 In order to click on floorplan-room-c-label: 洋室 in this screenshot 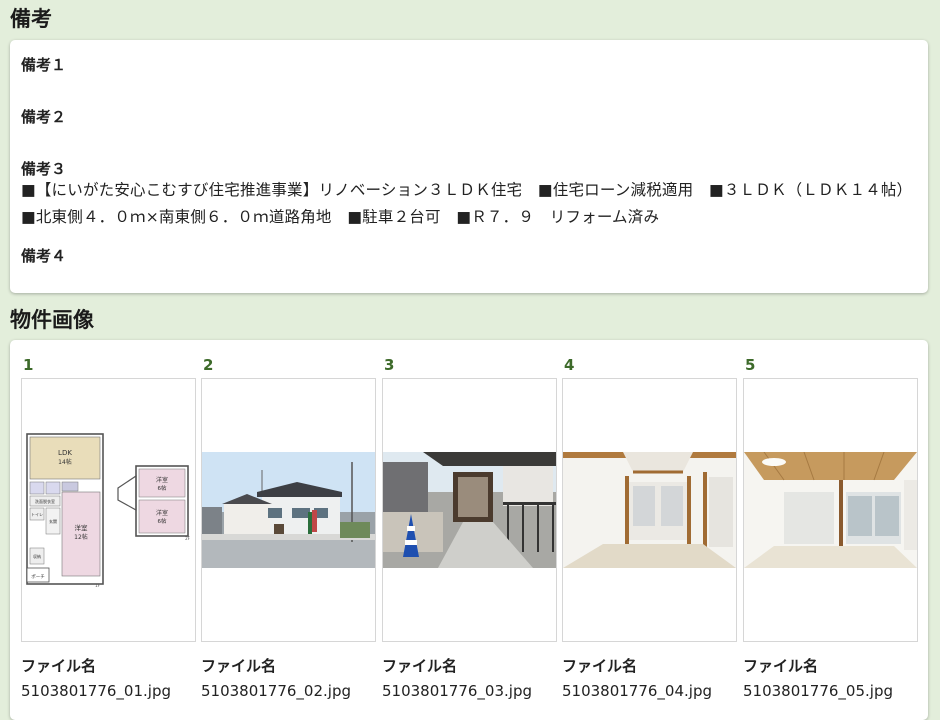, I will do `click(162, 513)`.